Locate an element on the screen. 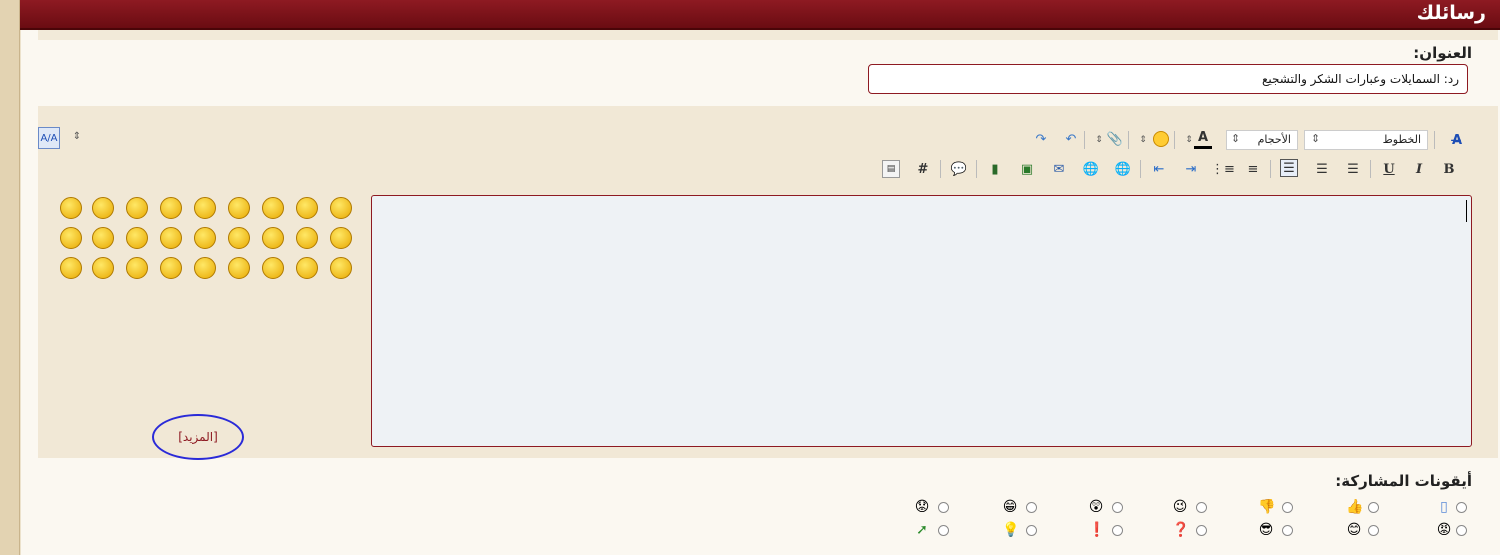 The height and width of the screenshot is (555, 1500). toggle-editor-mode-icon: A/A is located at coordinates (49, 138).